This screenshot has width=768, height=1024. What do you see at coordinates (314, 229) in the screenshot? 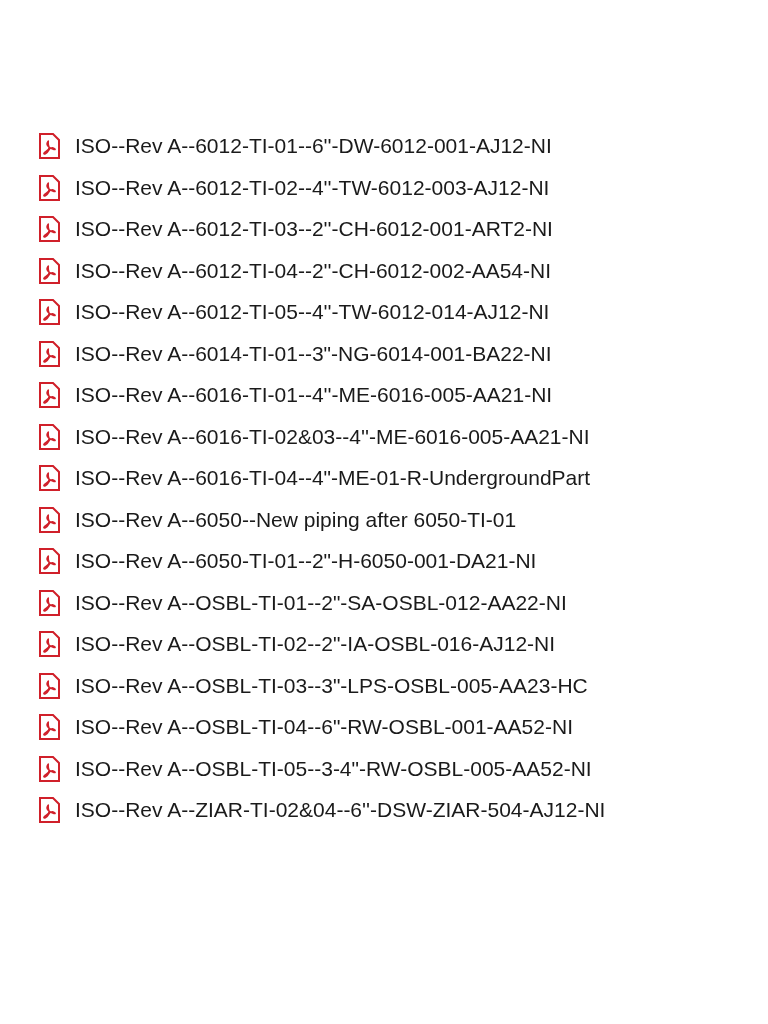
I see `file-name: ISO--Rev A--6012-TI-03--2''-CH-6012-001-ART2-NI` at bounding box center [314, 229].